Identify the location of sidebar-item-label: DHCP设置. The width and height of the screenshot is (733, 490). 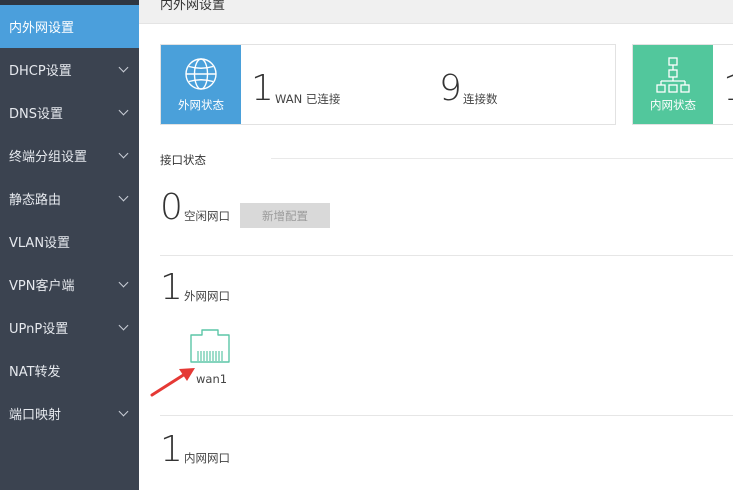
(40, 71).